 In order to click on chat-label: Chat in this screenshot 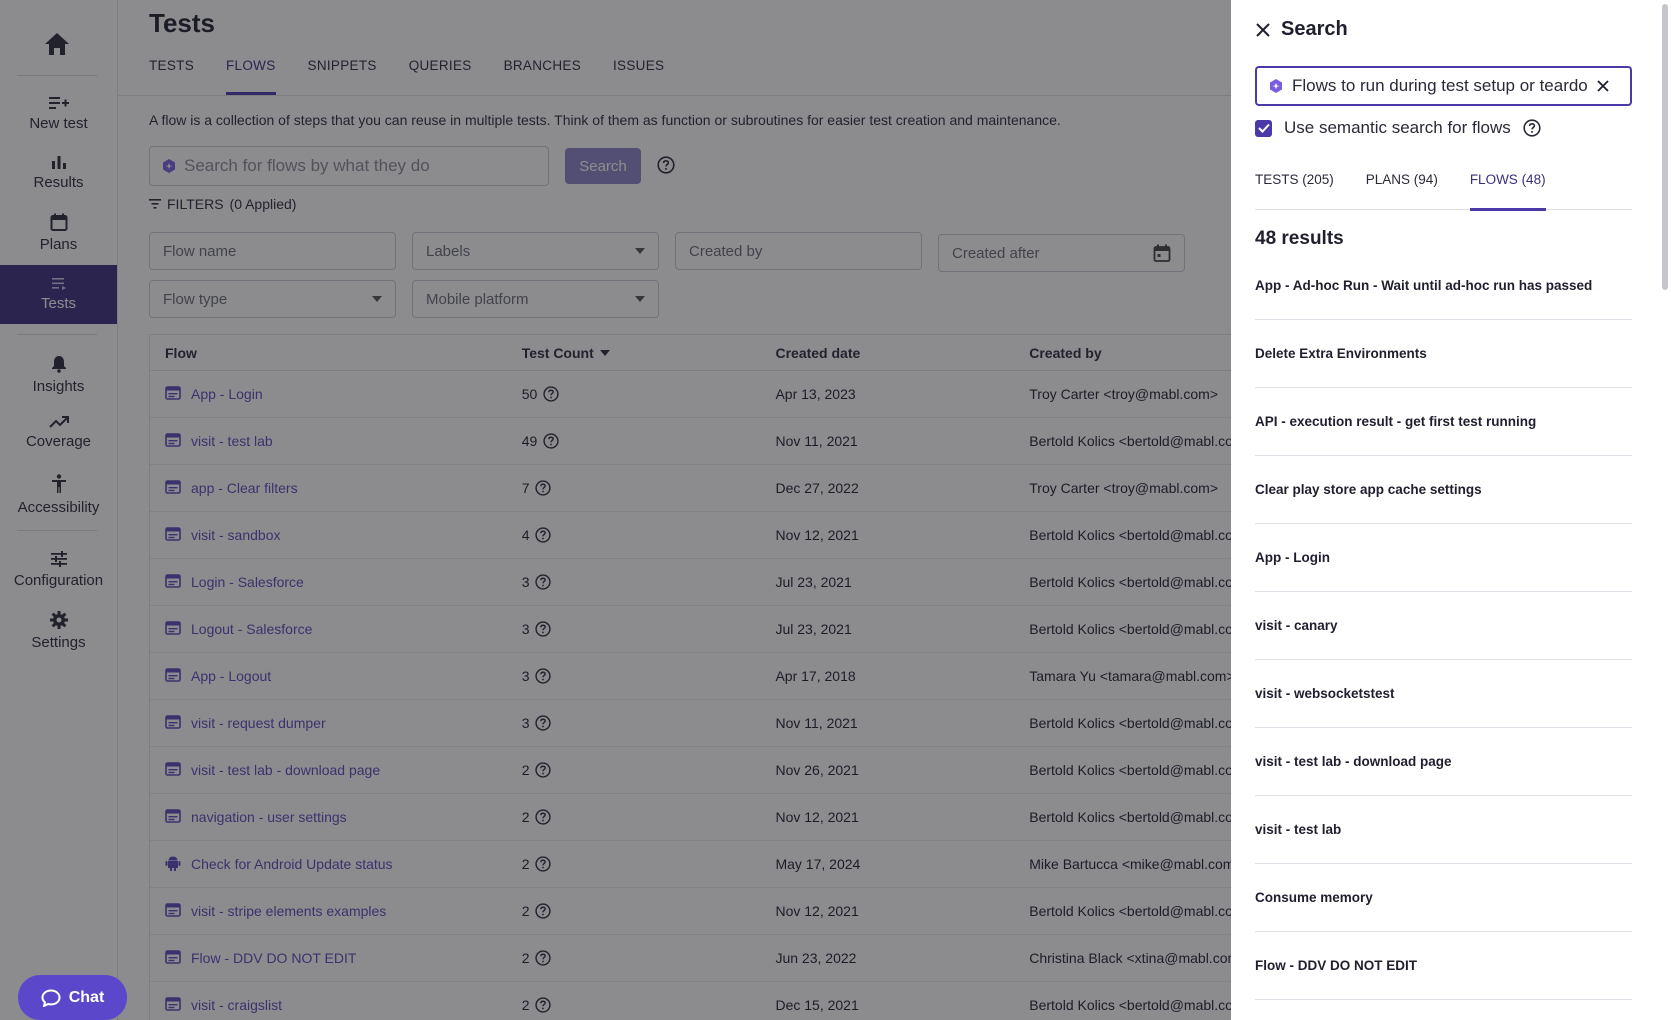, I will do `click(86, 997)`.